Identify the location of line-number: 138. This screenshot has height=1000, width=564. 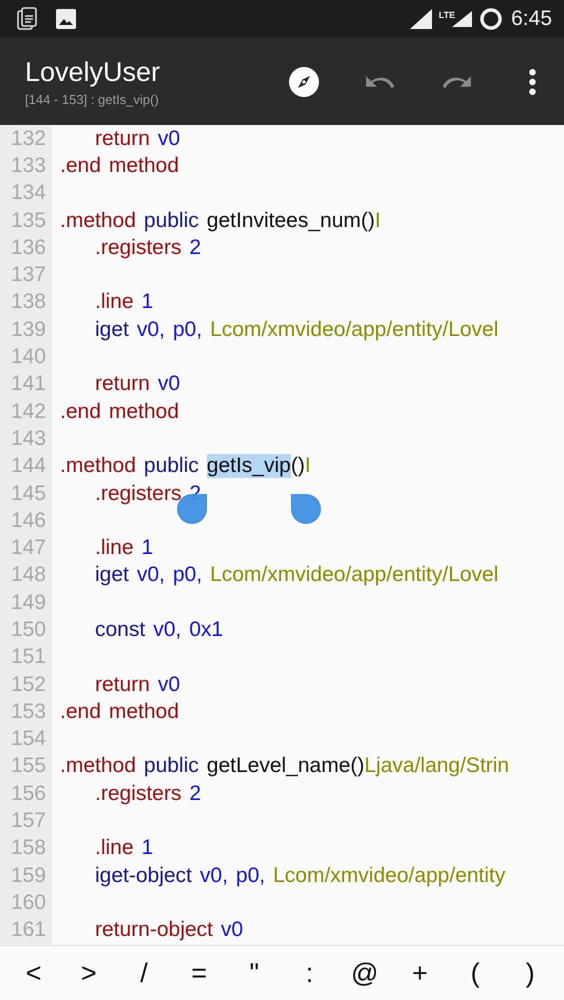
(28, 302).